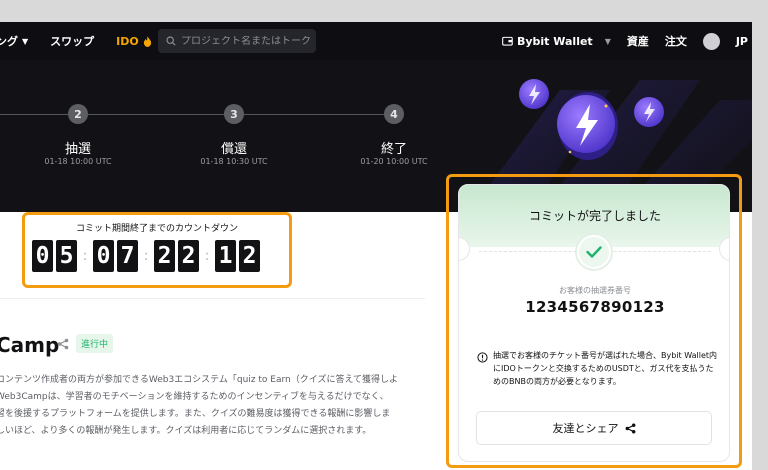 This screenshot has width=768, height=470. I want to click on card-title: コミットが完了しました, so click(594, 216).